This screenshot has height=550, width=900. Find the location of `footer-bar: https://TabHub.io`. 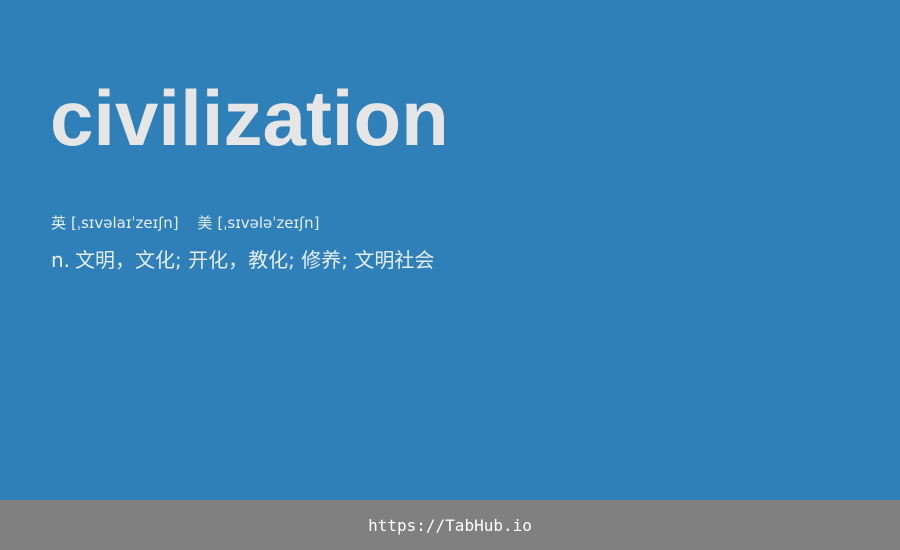

footer-bar: https://TabHub.io is located at coordinates (450, 525).